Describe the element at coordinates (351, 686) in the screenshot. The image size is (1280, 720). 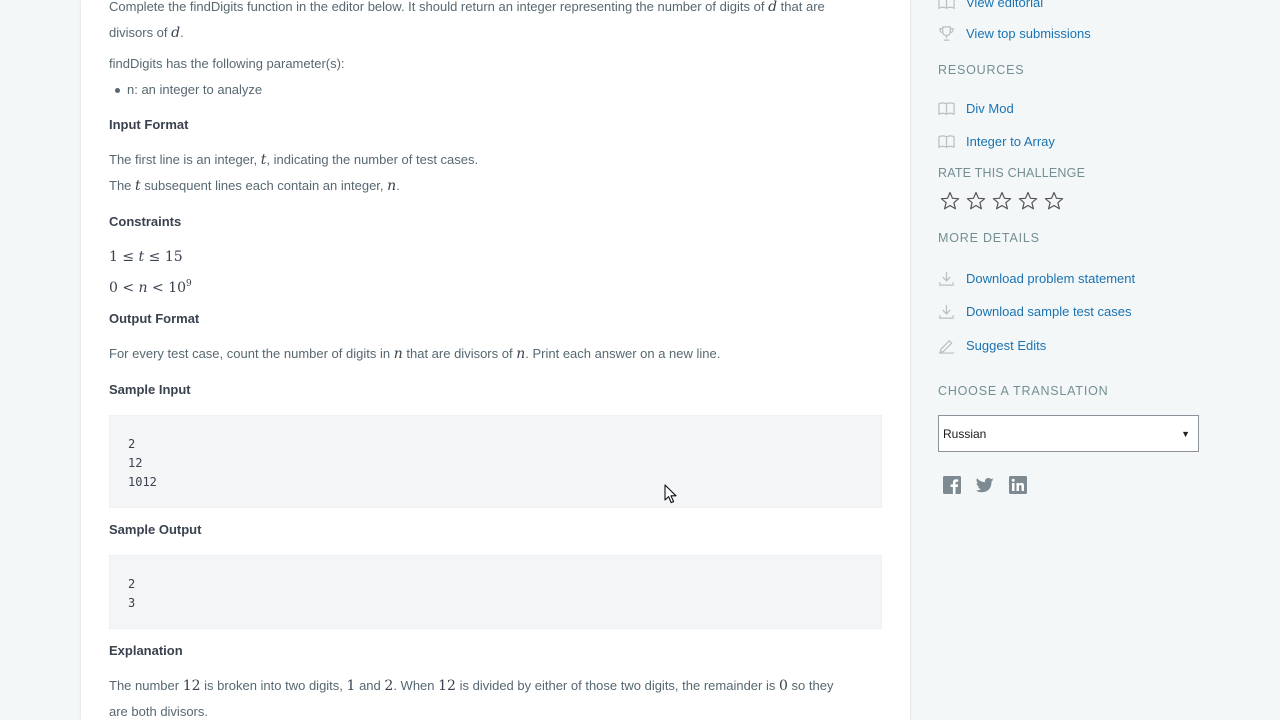
I see `math-num: 1` at that location.